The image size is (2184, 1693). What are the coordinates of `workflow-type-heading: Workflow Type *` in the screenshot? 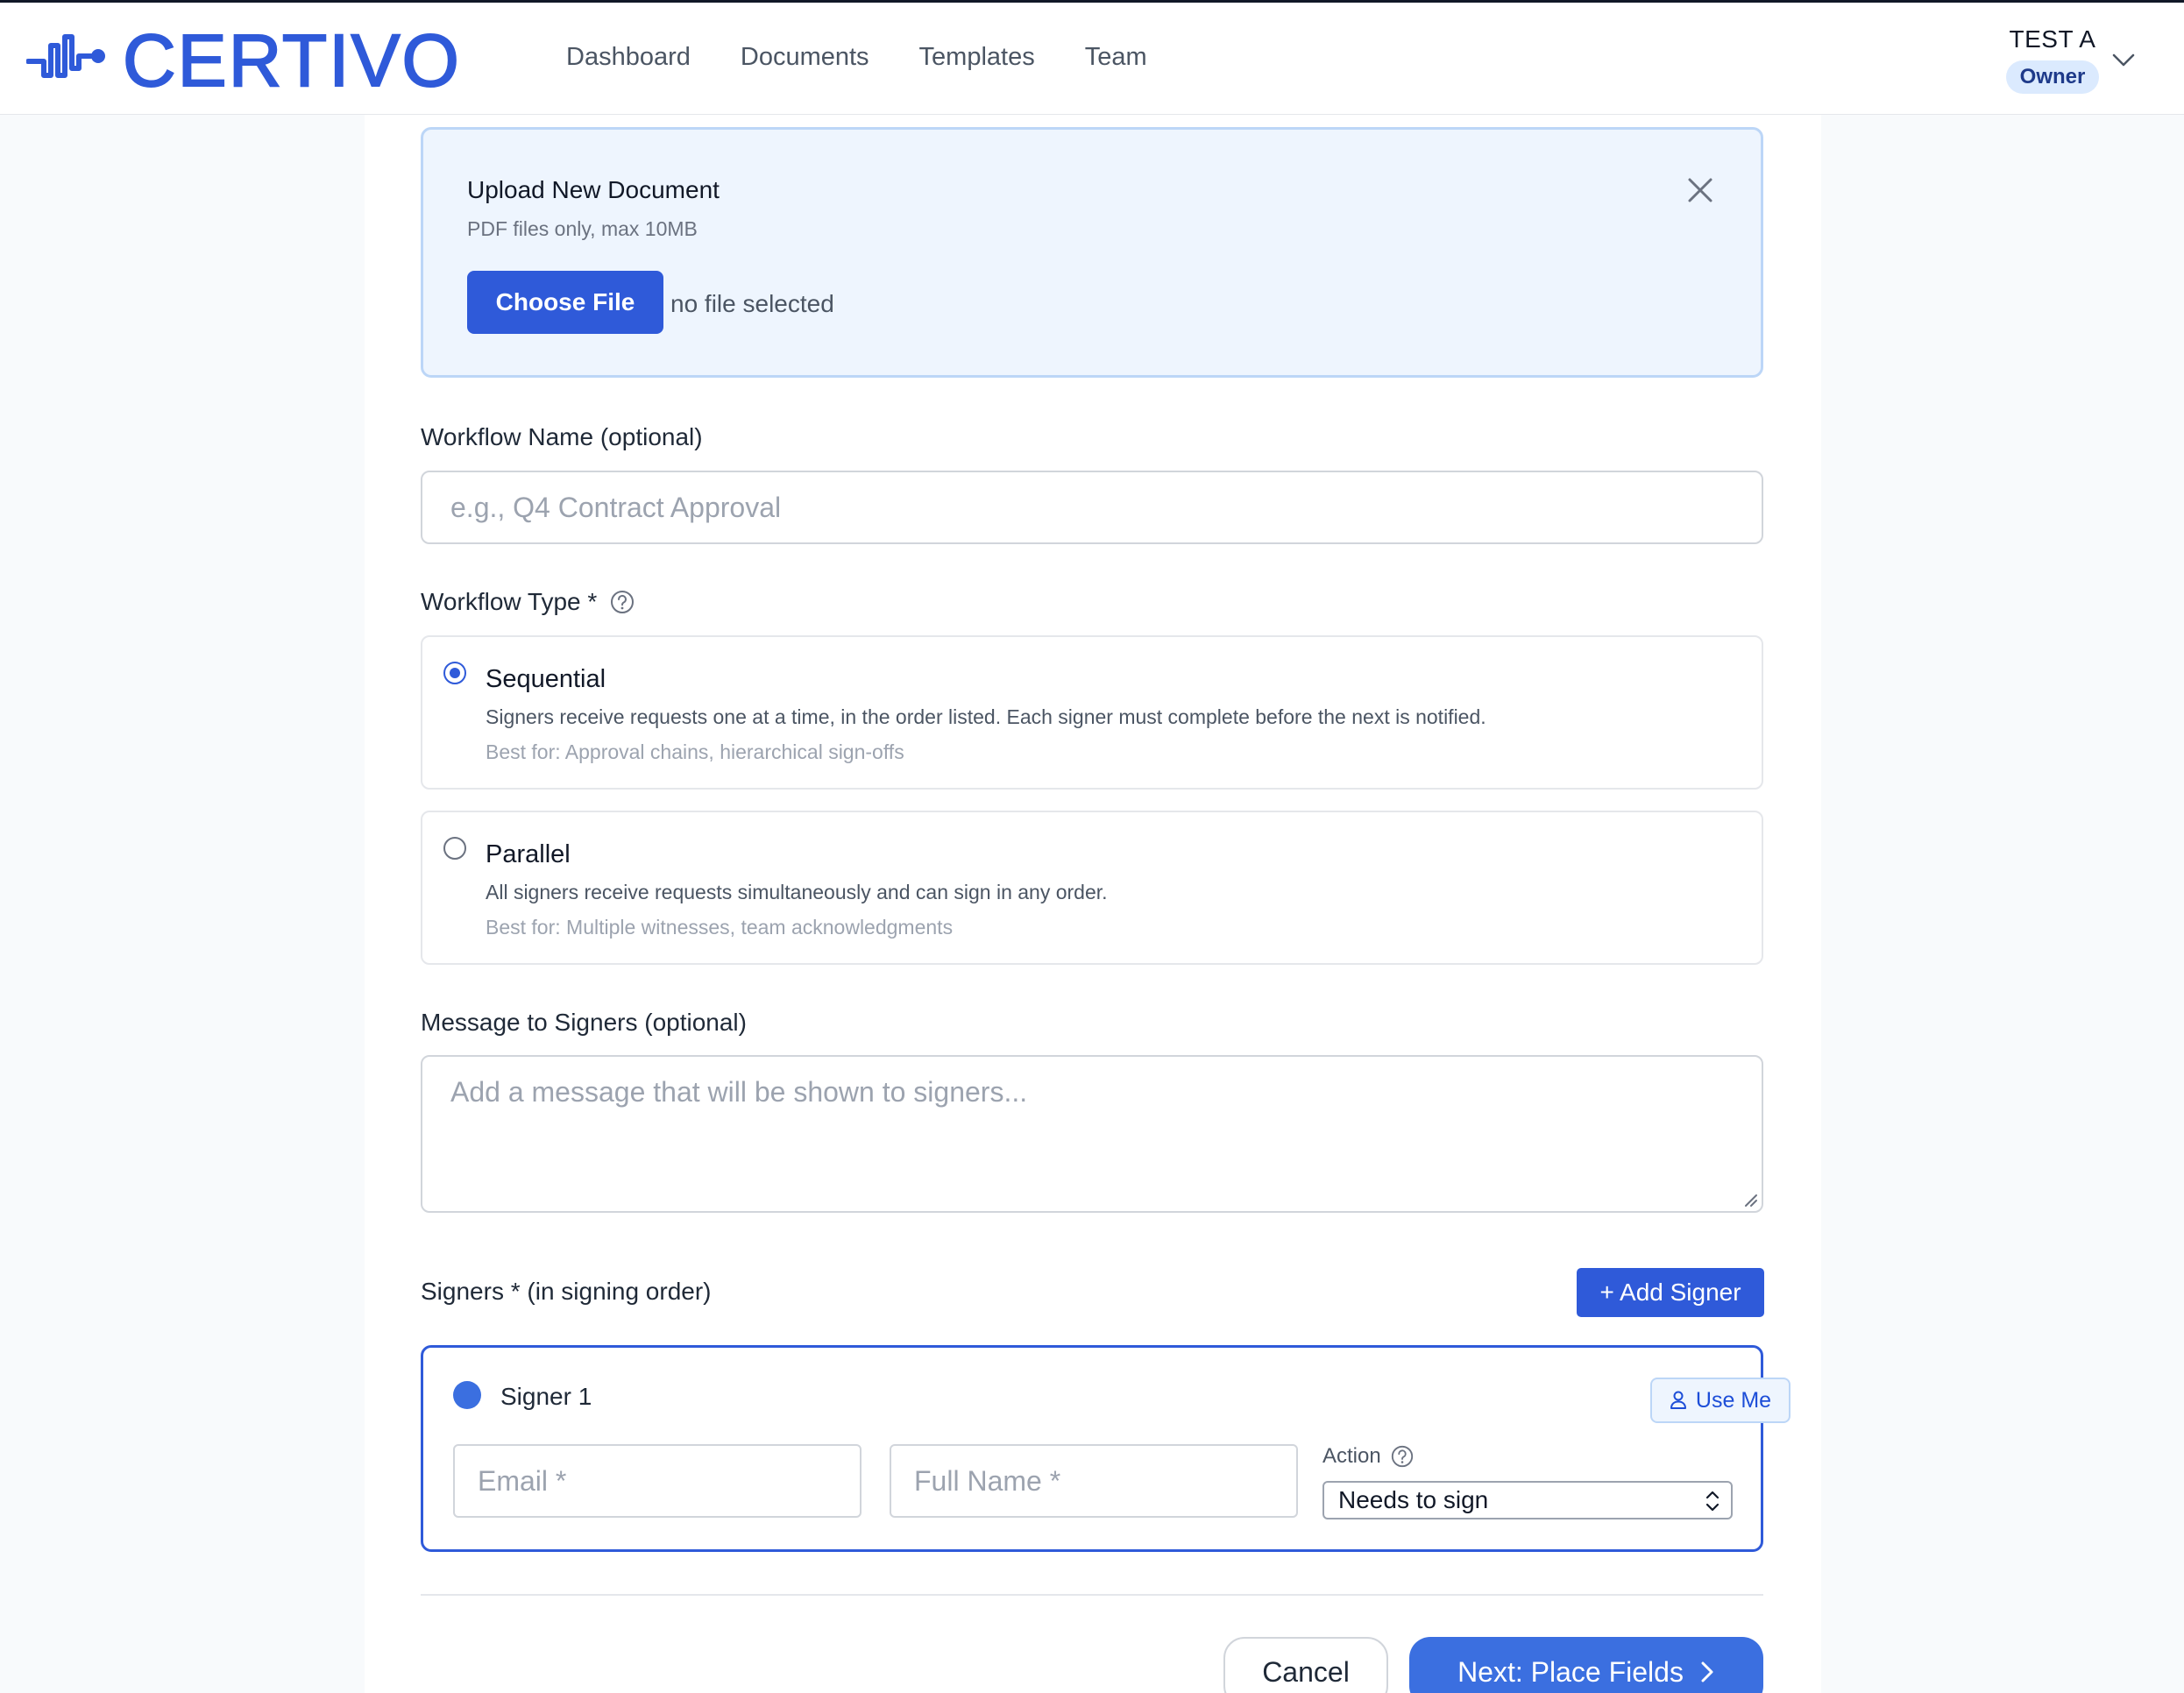 It's located at (528, 602).